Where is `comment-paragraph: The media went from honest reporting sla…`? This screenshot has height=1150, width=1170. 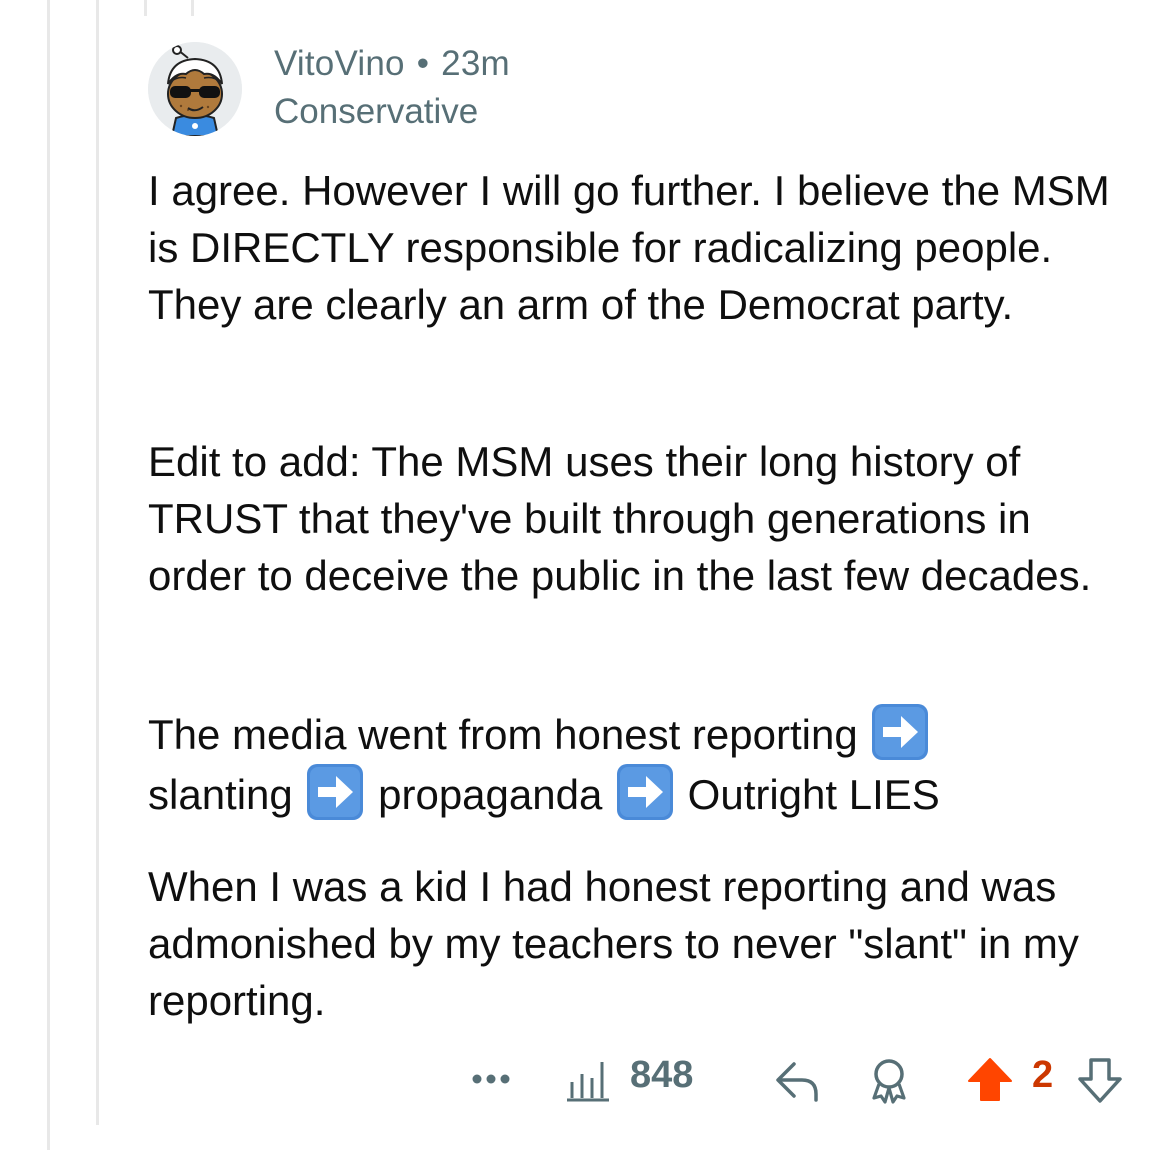 comment-paragraph: The media went from honest reporting sla… is located at coordinates (643, 763).